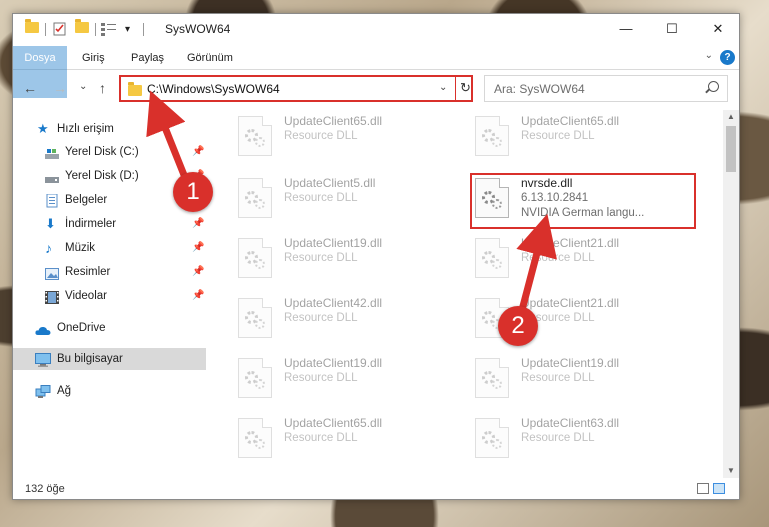 This screenshot has height=527, width=769. I want to click on sidebar-item-pictures: Resimler 📌, so click(109, 272).